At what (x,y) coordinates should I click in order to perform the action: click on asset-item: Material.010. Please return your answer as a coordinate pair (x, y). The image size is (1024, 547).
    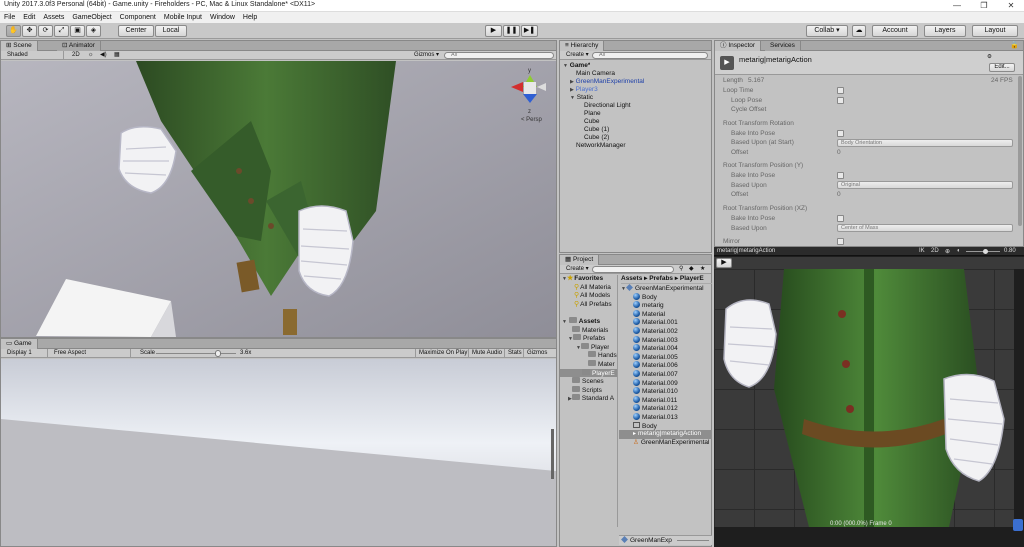
    Looking at the image, I should click on (655, 391).